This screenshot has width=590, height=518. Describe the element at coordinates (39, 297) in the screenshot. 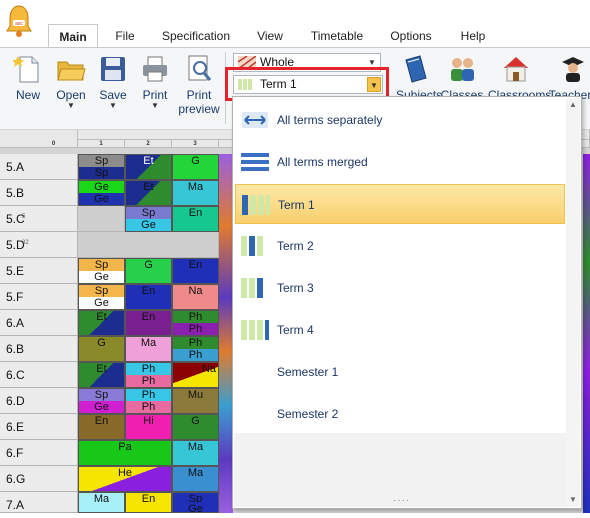

I see `class-row-label: 5.F` at that location.